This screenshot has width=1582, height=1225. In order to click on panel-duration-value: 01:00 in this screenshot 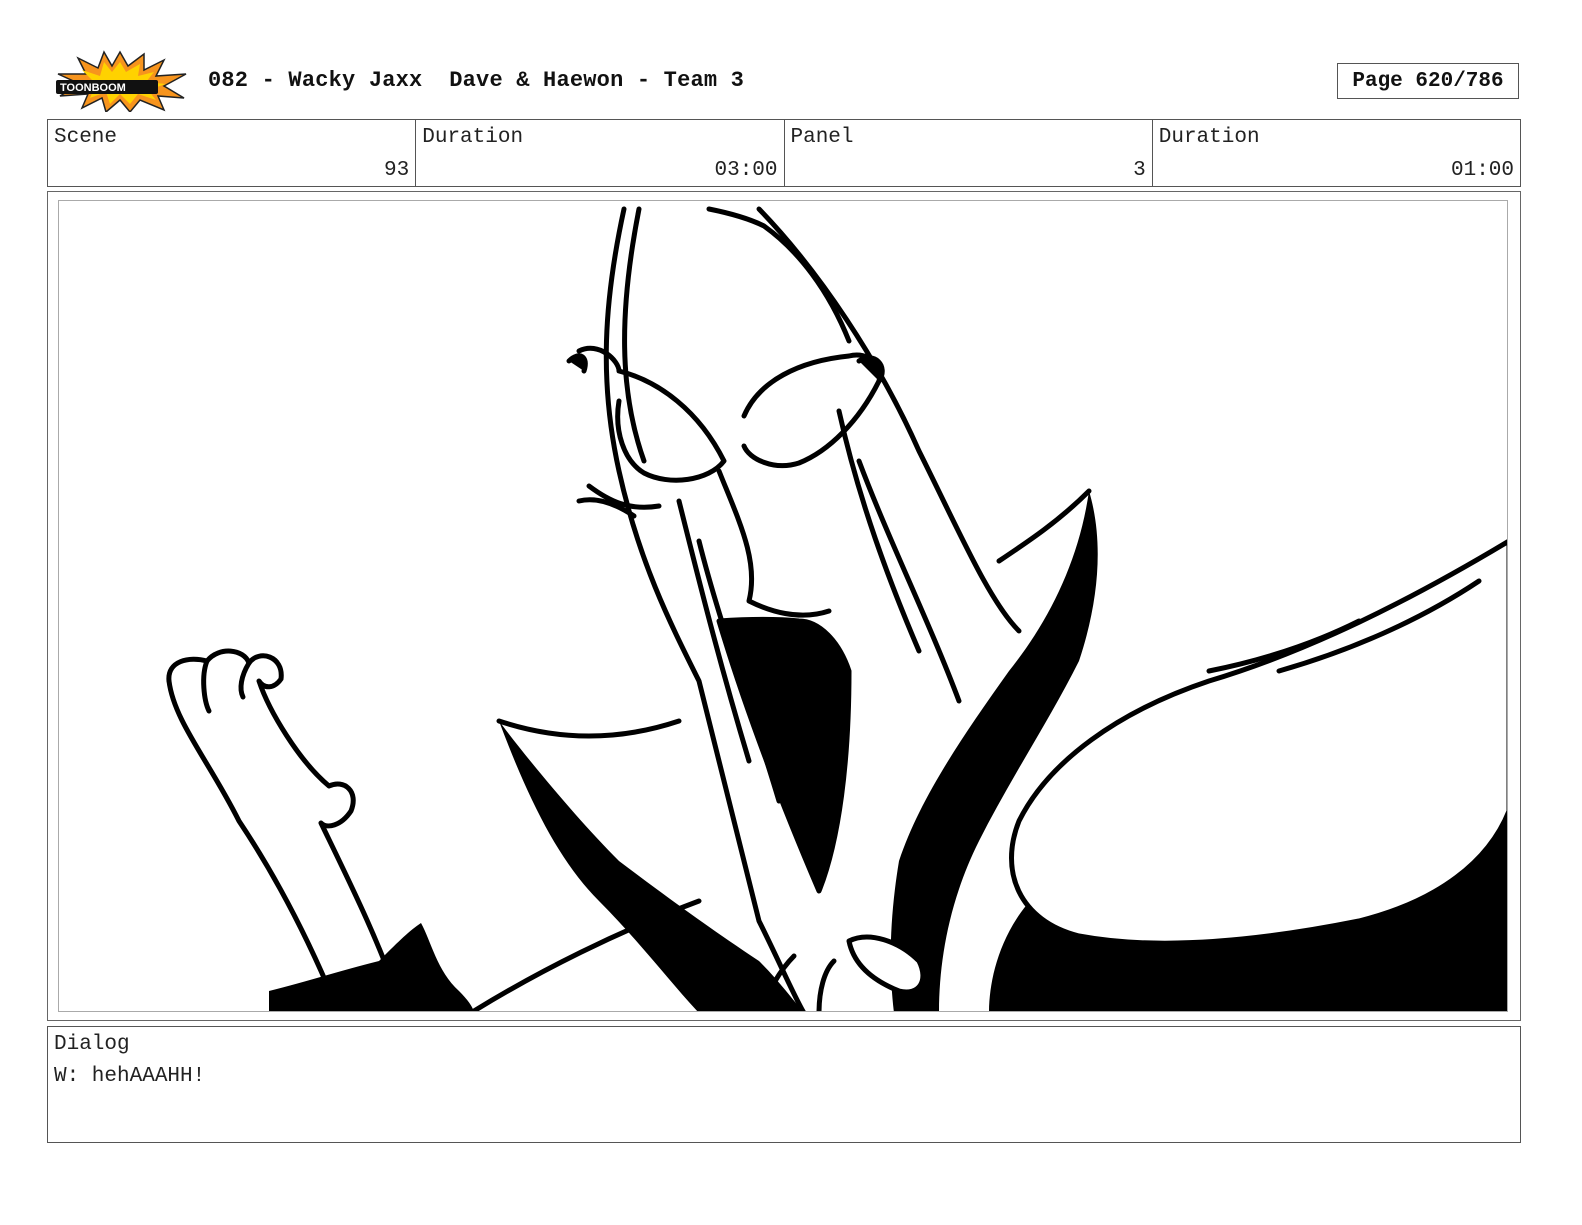, I will do `click(1482, 170)`.